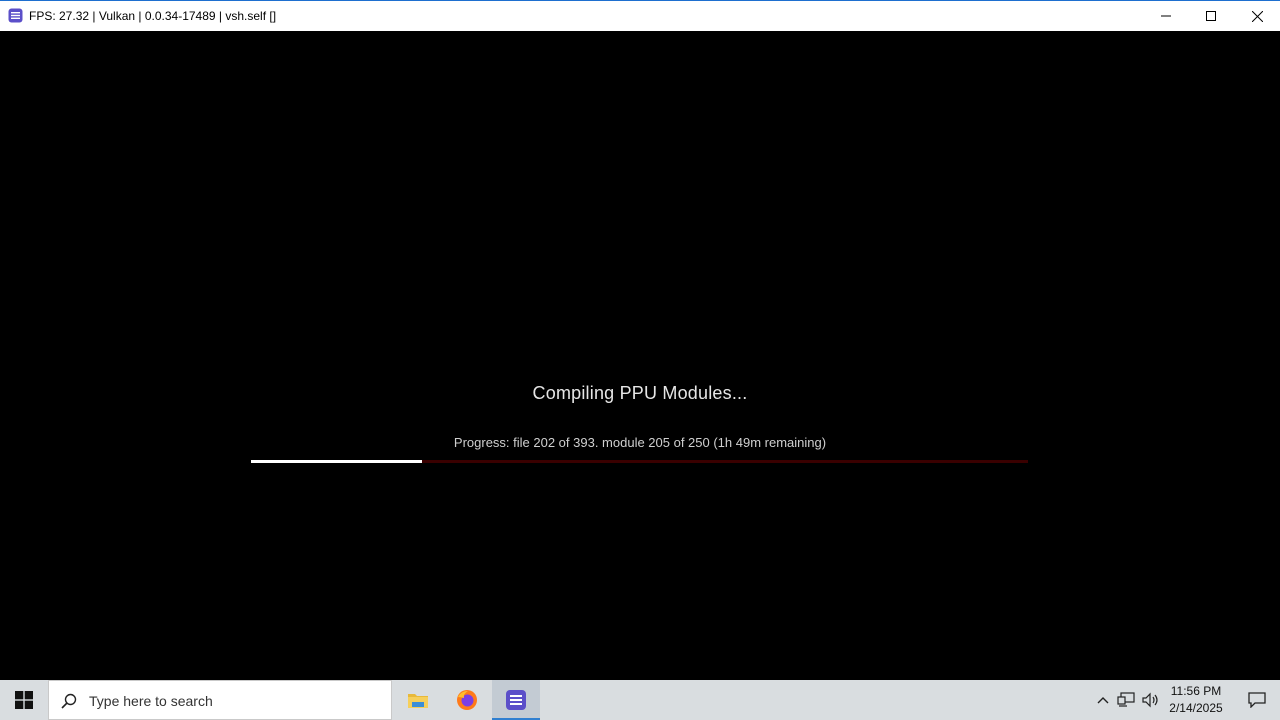  I want to click on network-icon, so click(1126, 699).